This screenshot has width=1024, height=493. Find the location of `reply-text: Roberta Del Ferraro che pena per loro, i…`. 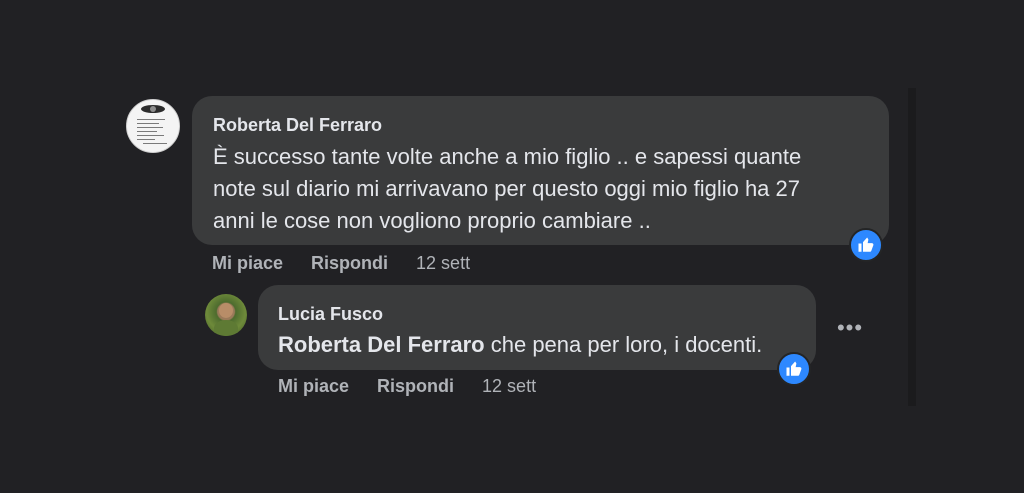

reply-text: Roberta Del Ferraro che pena per loro, i… is located at coordinates (537, 345).